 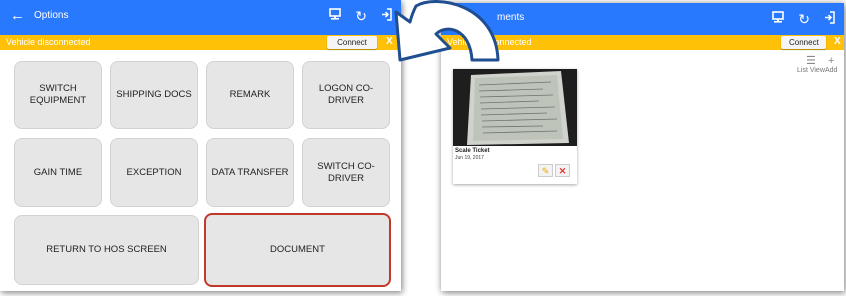 What do you see at coordinates (200, 17) in the screenshot?
I see `app-bar: ← Options ↻` at bounding box center [200, 17].